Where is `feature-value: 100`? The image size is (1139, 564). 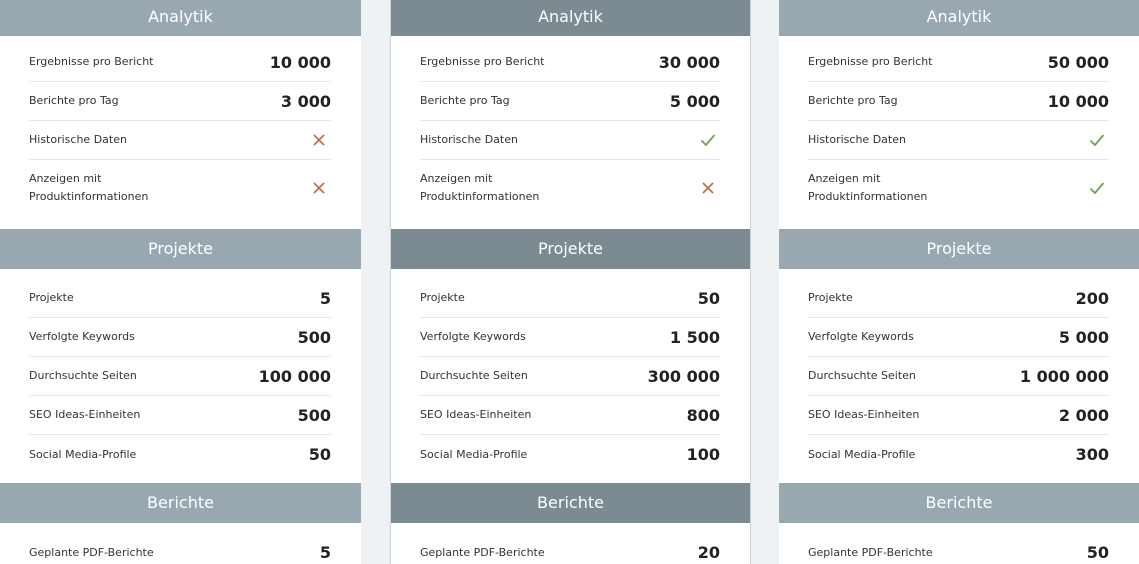
feature-value: 100 is located at coordinates (703, 454).